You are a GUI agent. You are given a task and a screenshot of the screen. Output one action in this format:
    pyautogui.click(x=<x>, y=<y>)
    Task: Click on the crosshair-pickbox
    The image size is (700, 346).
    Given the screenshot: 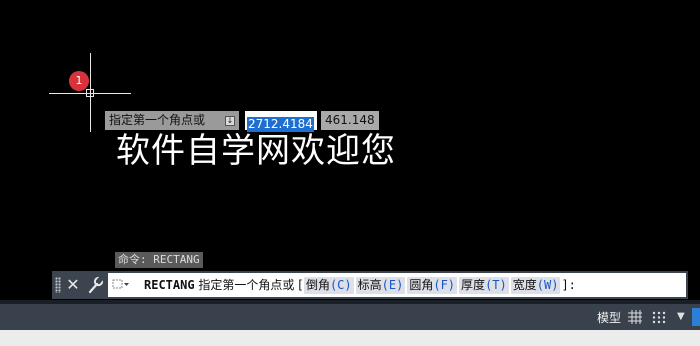 What is the action you would take?
    pyautogui.click(x=90, y=93)
    